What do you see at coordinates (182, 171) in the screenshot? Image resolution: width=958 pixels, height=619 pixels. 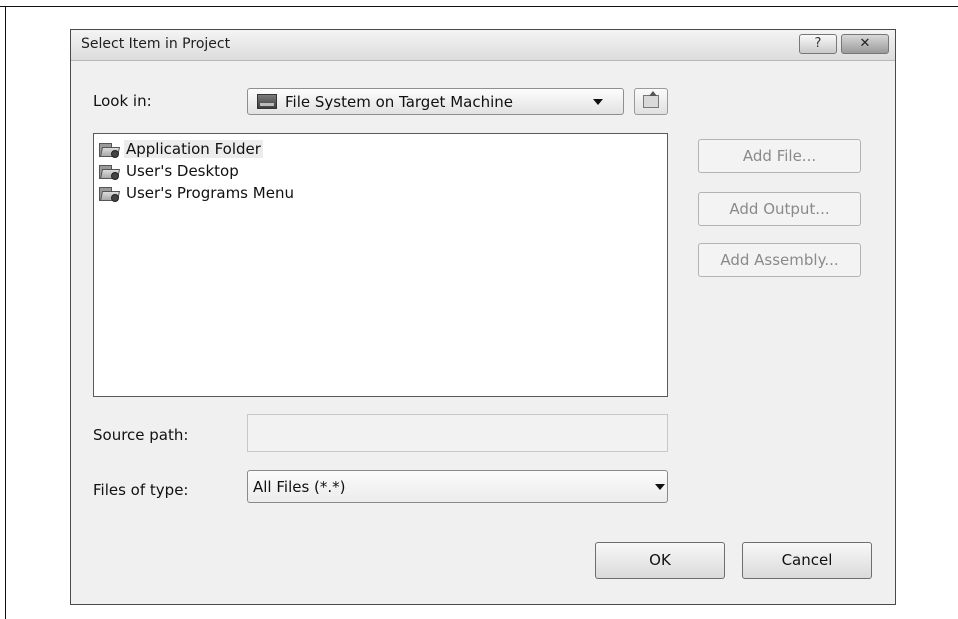 I see `list-item-label: User's Desktop` at bounding box center [182, 171].